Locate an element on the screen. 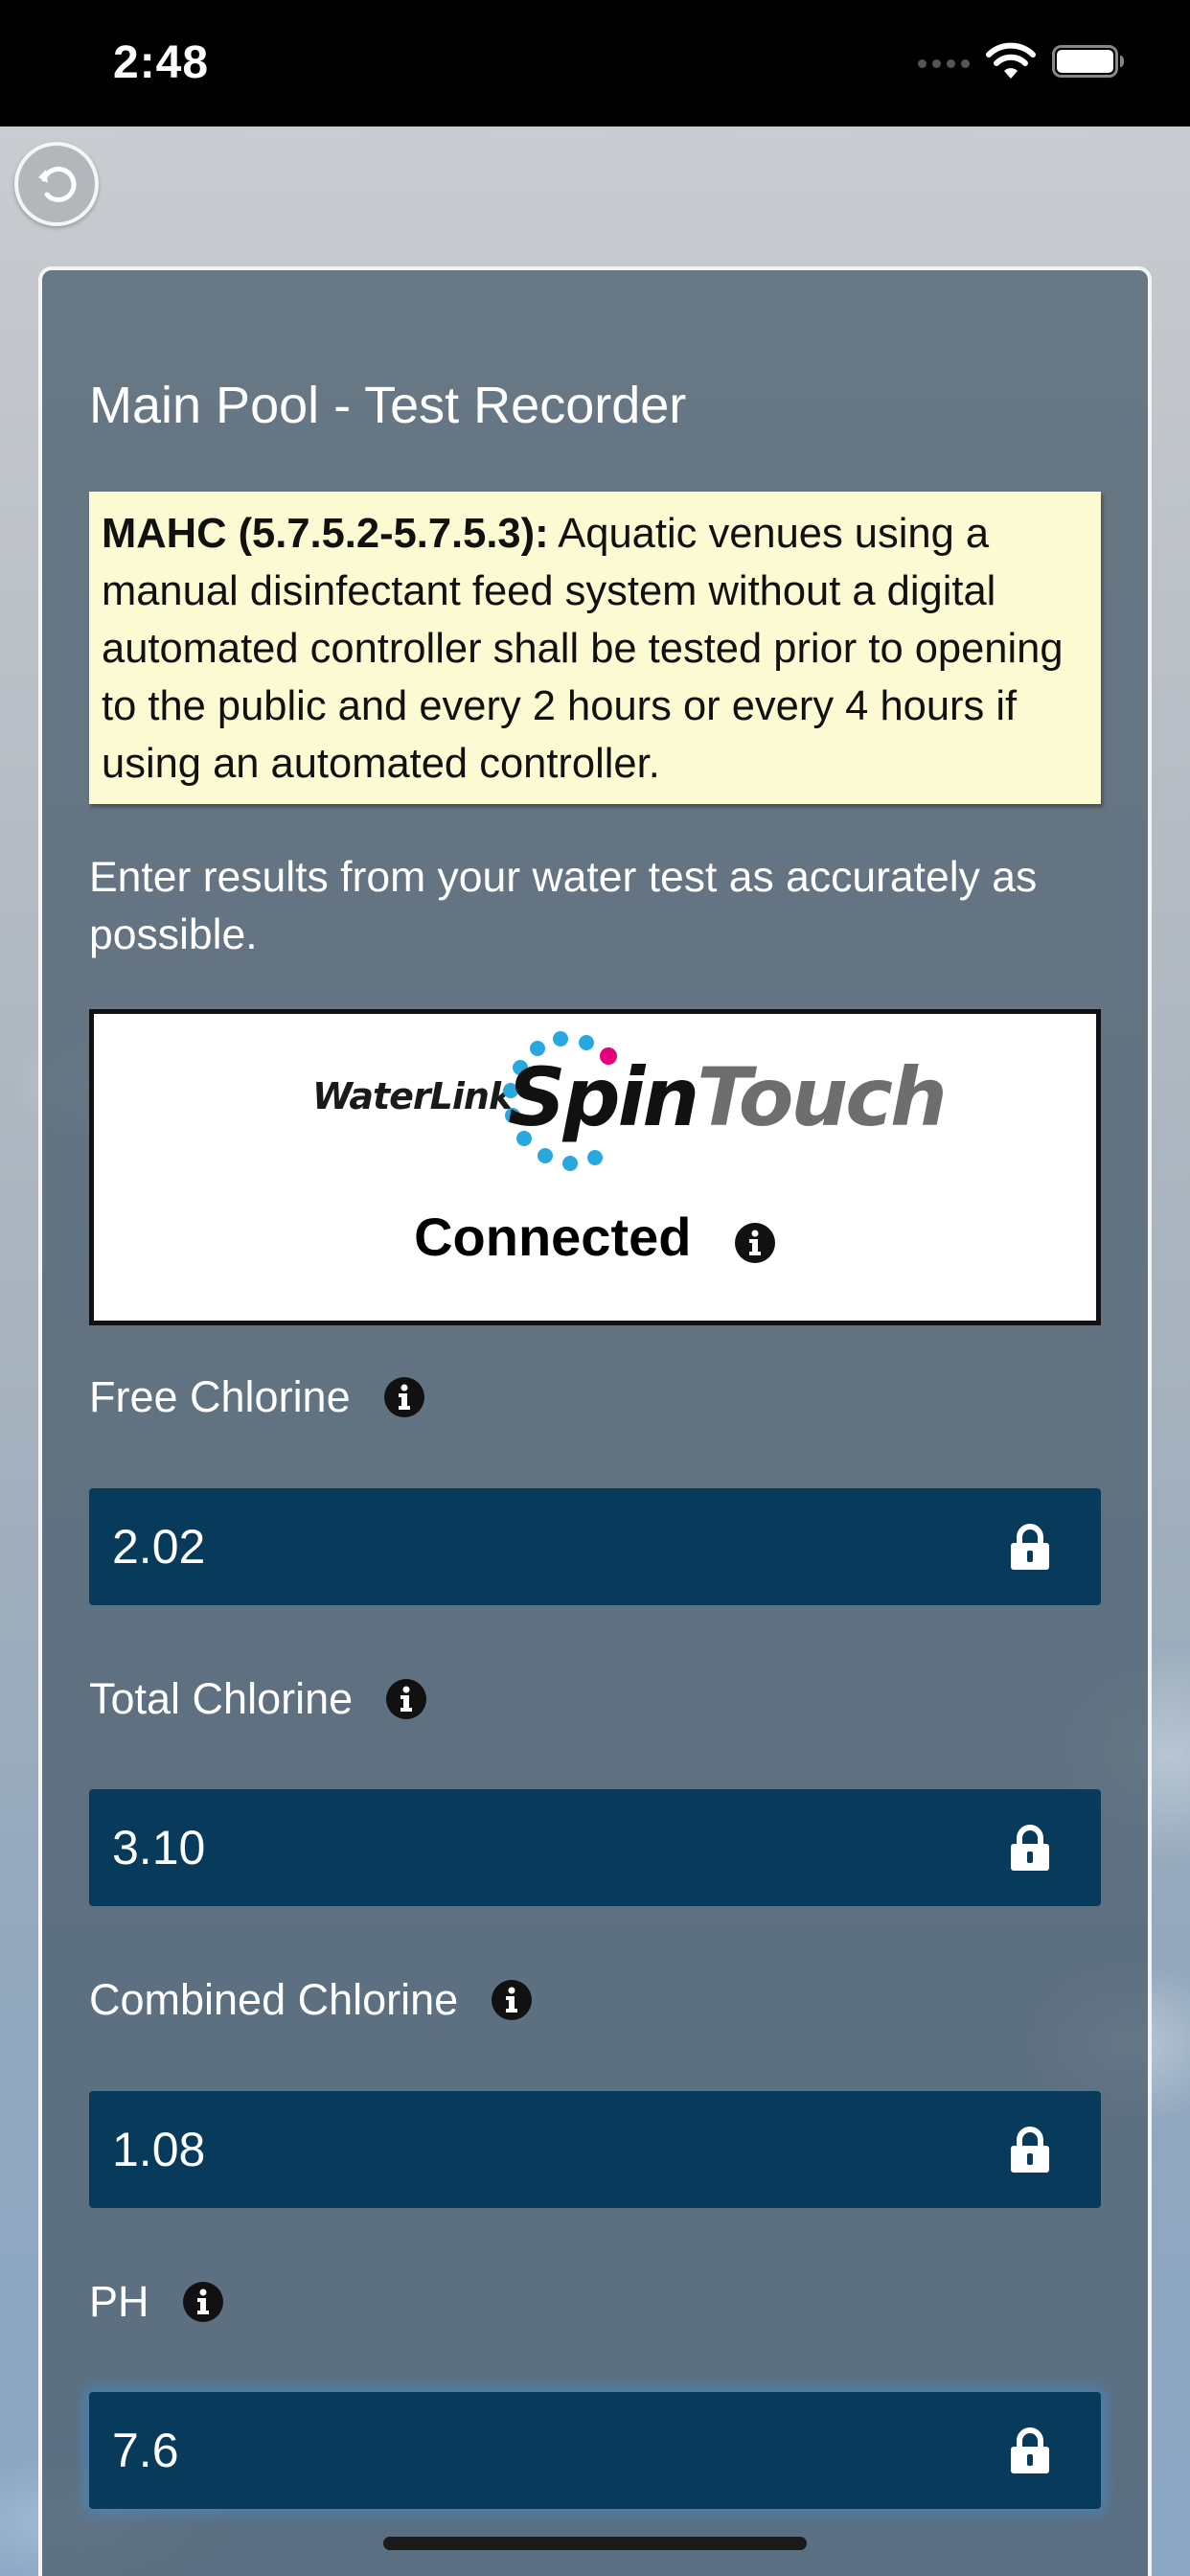 The width and height of the screenshot is (1190, 2576). notice-code: MAHC (5.7.5.2-5.7.5.3): is located at coordinates (326, 534).